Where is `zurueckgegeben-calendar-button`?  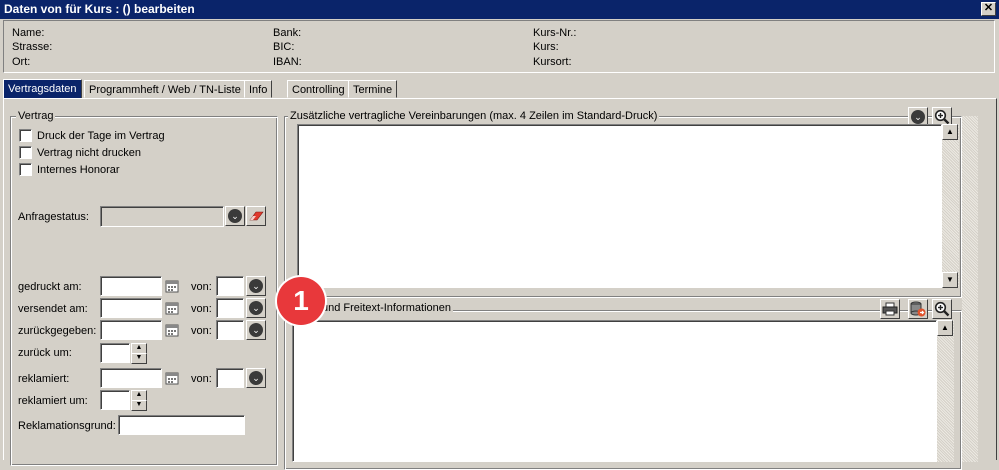 zurueckgegeben-calendar-button is located at coordinates (172, 330).